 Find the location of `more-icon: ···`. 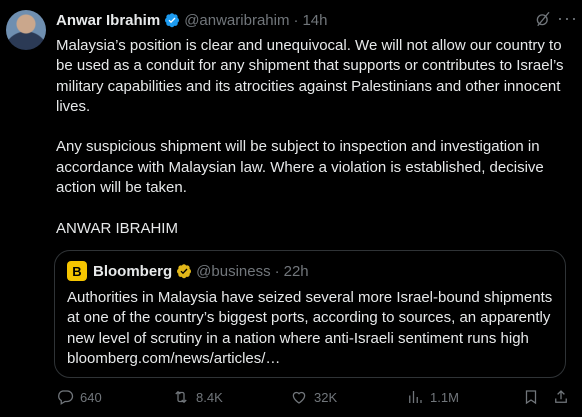

more-icon: ··· is located at coordinates (567, 18).